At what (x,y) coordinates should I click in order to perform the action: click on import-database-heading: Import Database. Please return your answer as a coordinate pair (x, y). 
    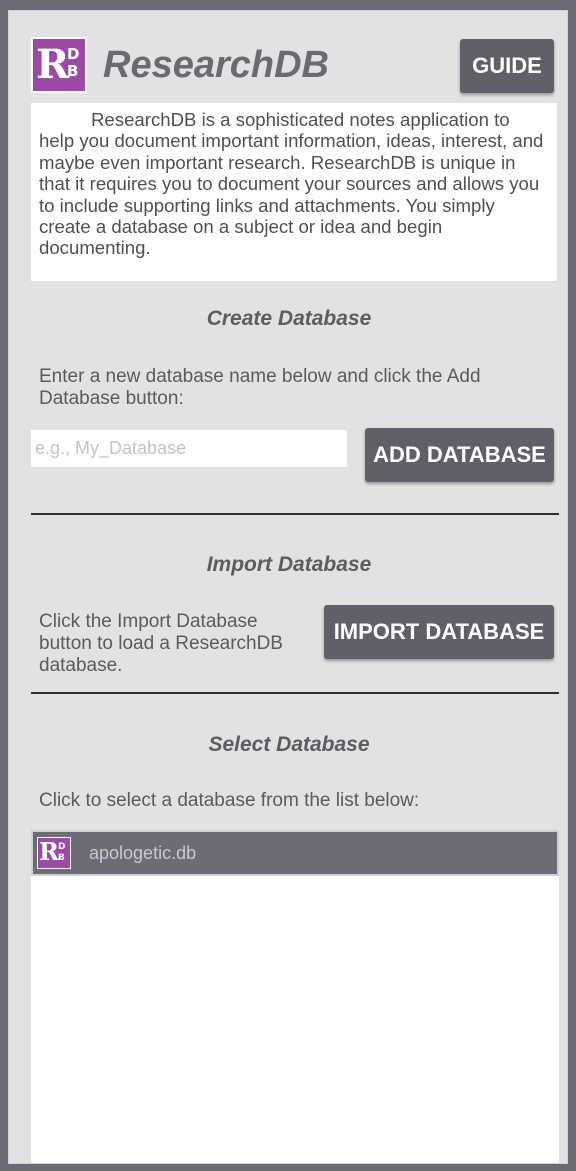
    Looking at the image, I should click on (289, 564).